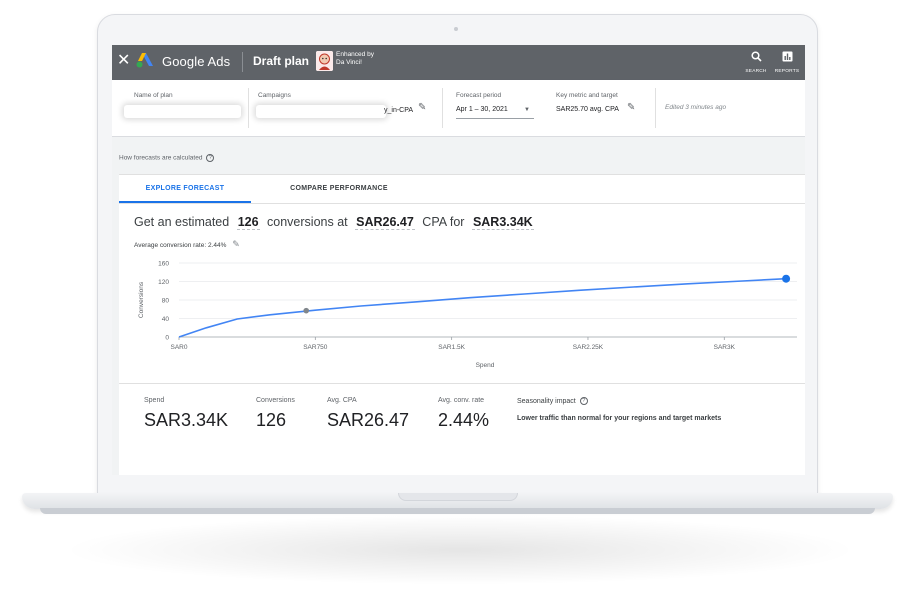 The image size is (915, 590). I want to click on chevron-down-icon: ▼, so click(527, 110).